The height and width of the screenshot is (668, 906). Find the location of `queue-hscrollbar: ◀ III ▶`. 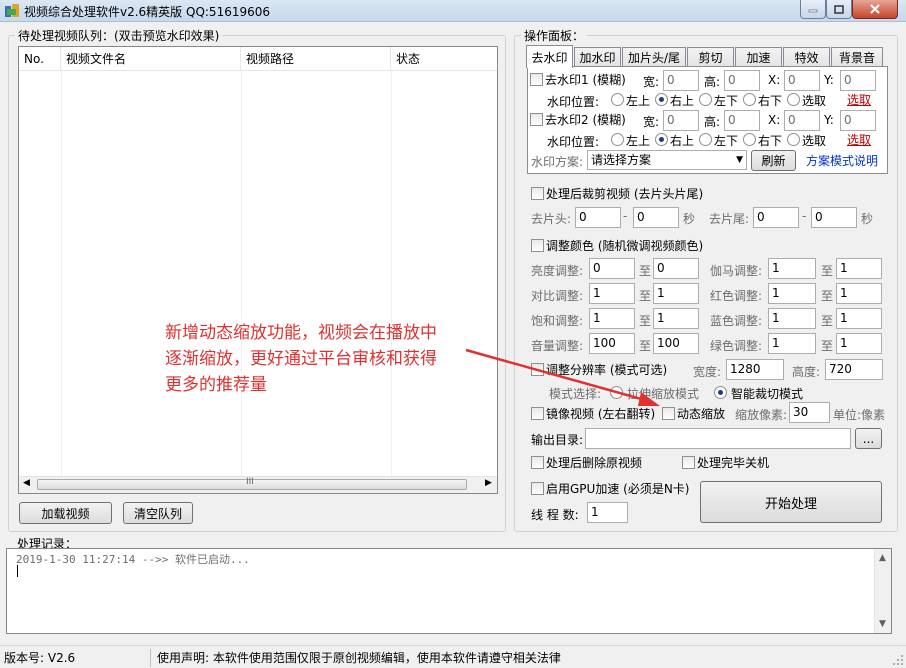

queue-hscrollbar: ◀ III ▶ is located at coordinates (258, 484).